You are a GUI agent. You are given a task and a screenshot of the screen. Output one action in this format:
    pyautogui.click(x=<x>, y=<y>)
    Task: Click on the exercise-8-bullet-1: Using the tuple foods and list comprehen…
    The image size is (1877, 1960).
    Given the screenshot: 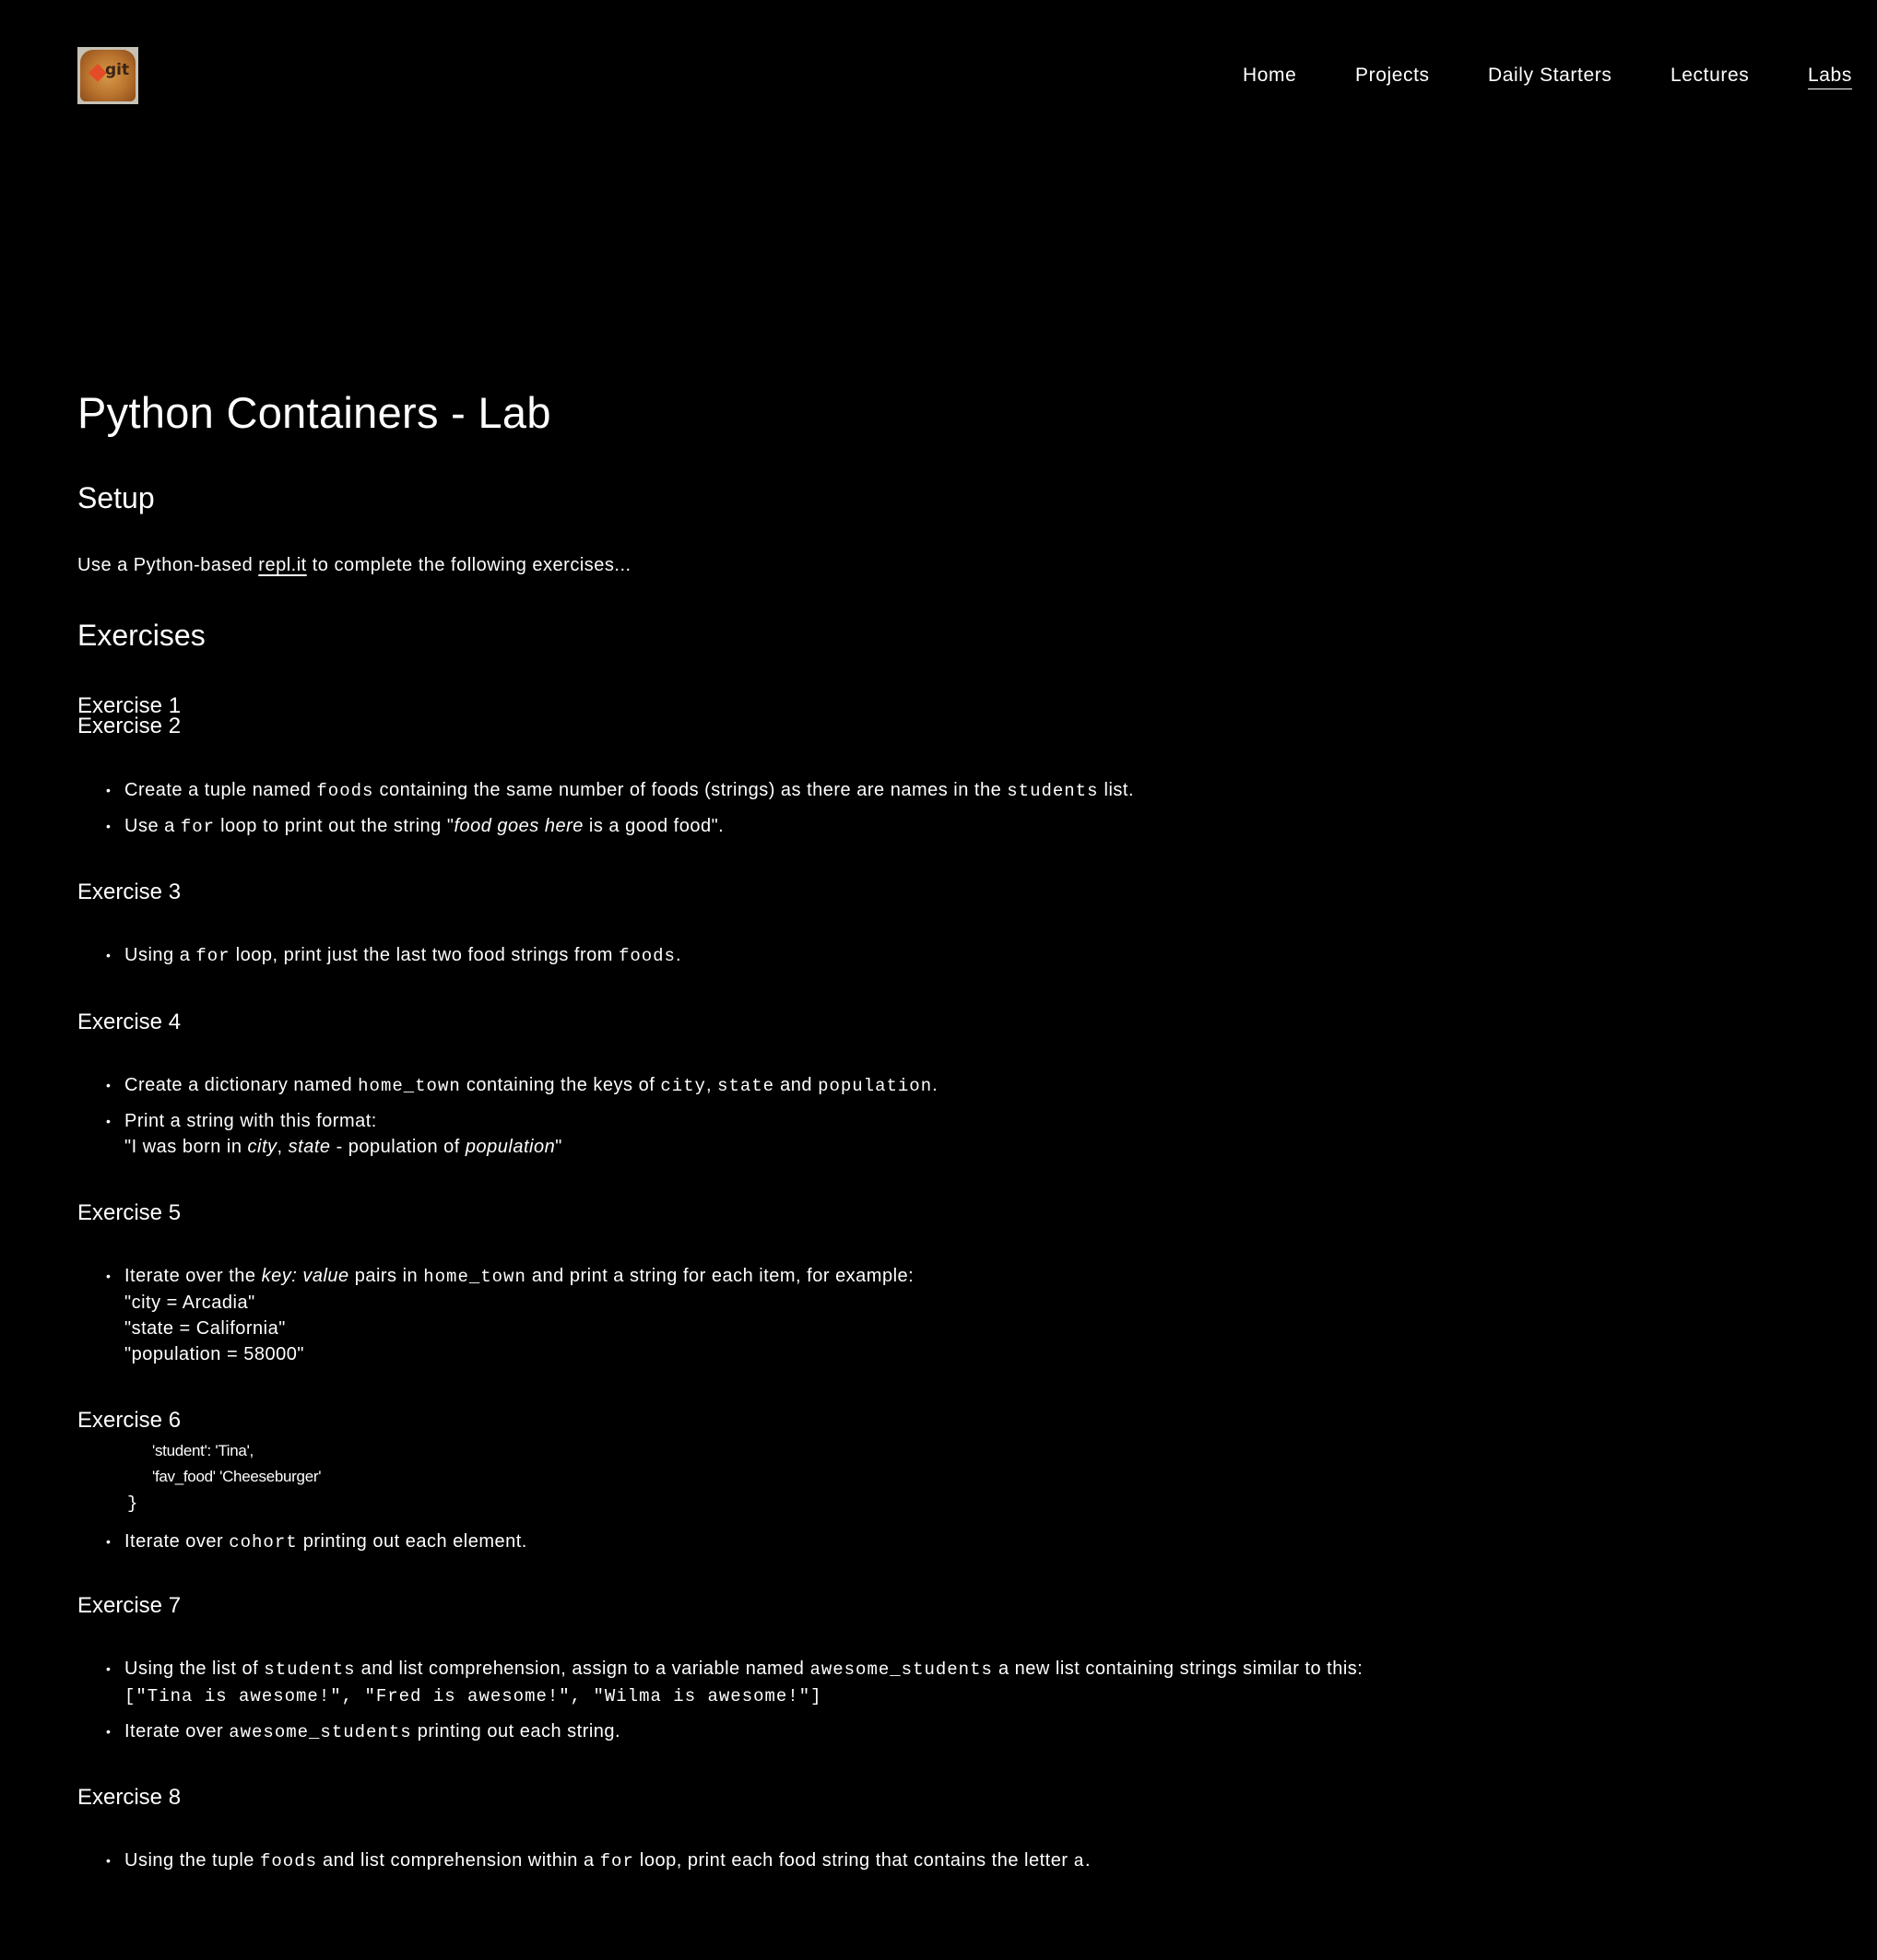 What is the action you would take?
    pyautogui.click(x=608, y=1860)
    